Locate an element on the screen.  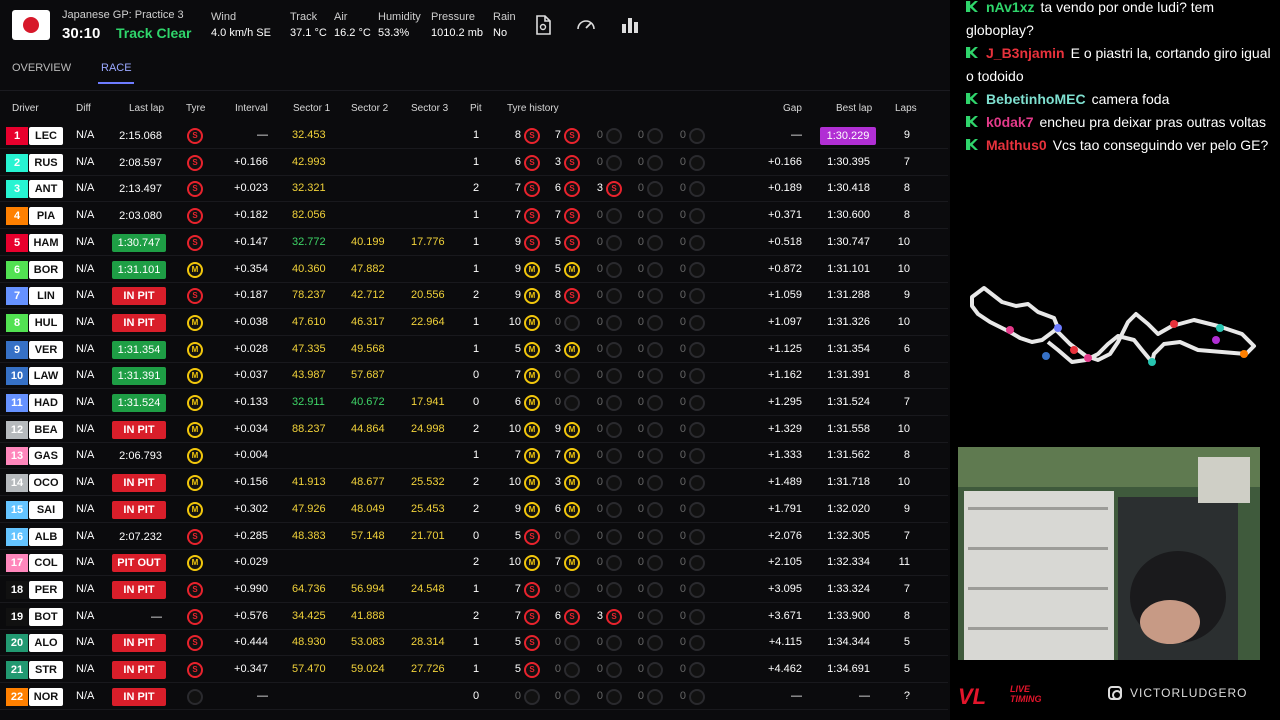
stint-laps: 7 is located at coordinates (517, 615).